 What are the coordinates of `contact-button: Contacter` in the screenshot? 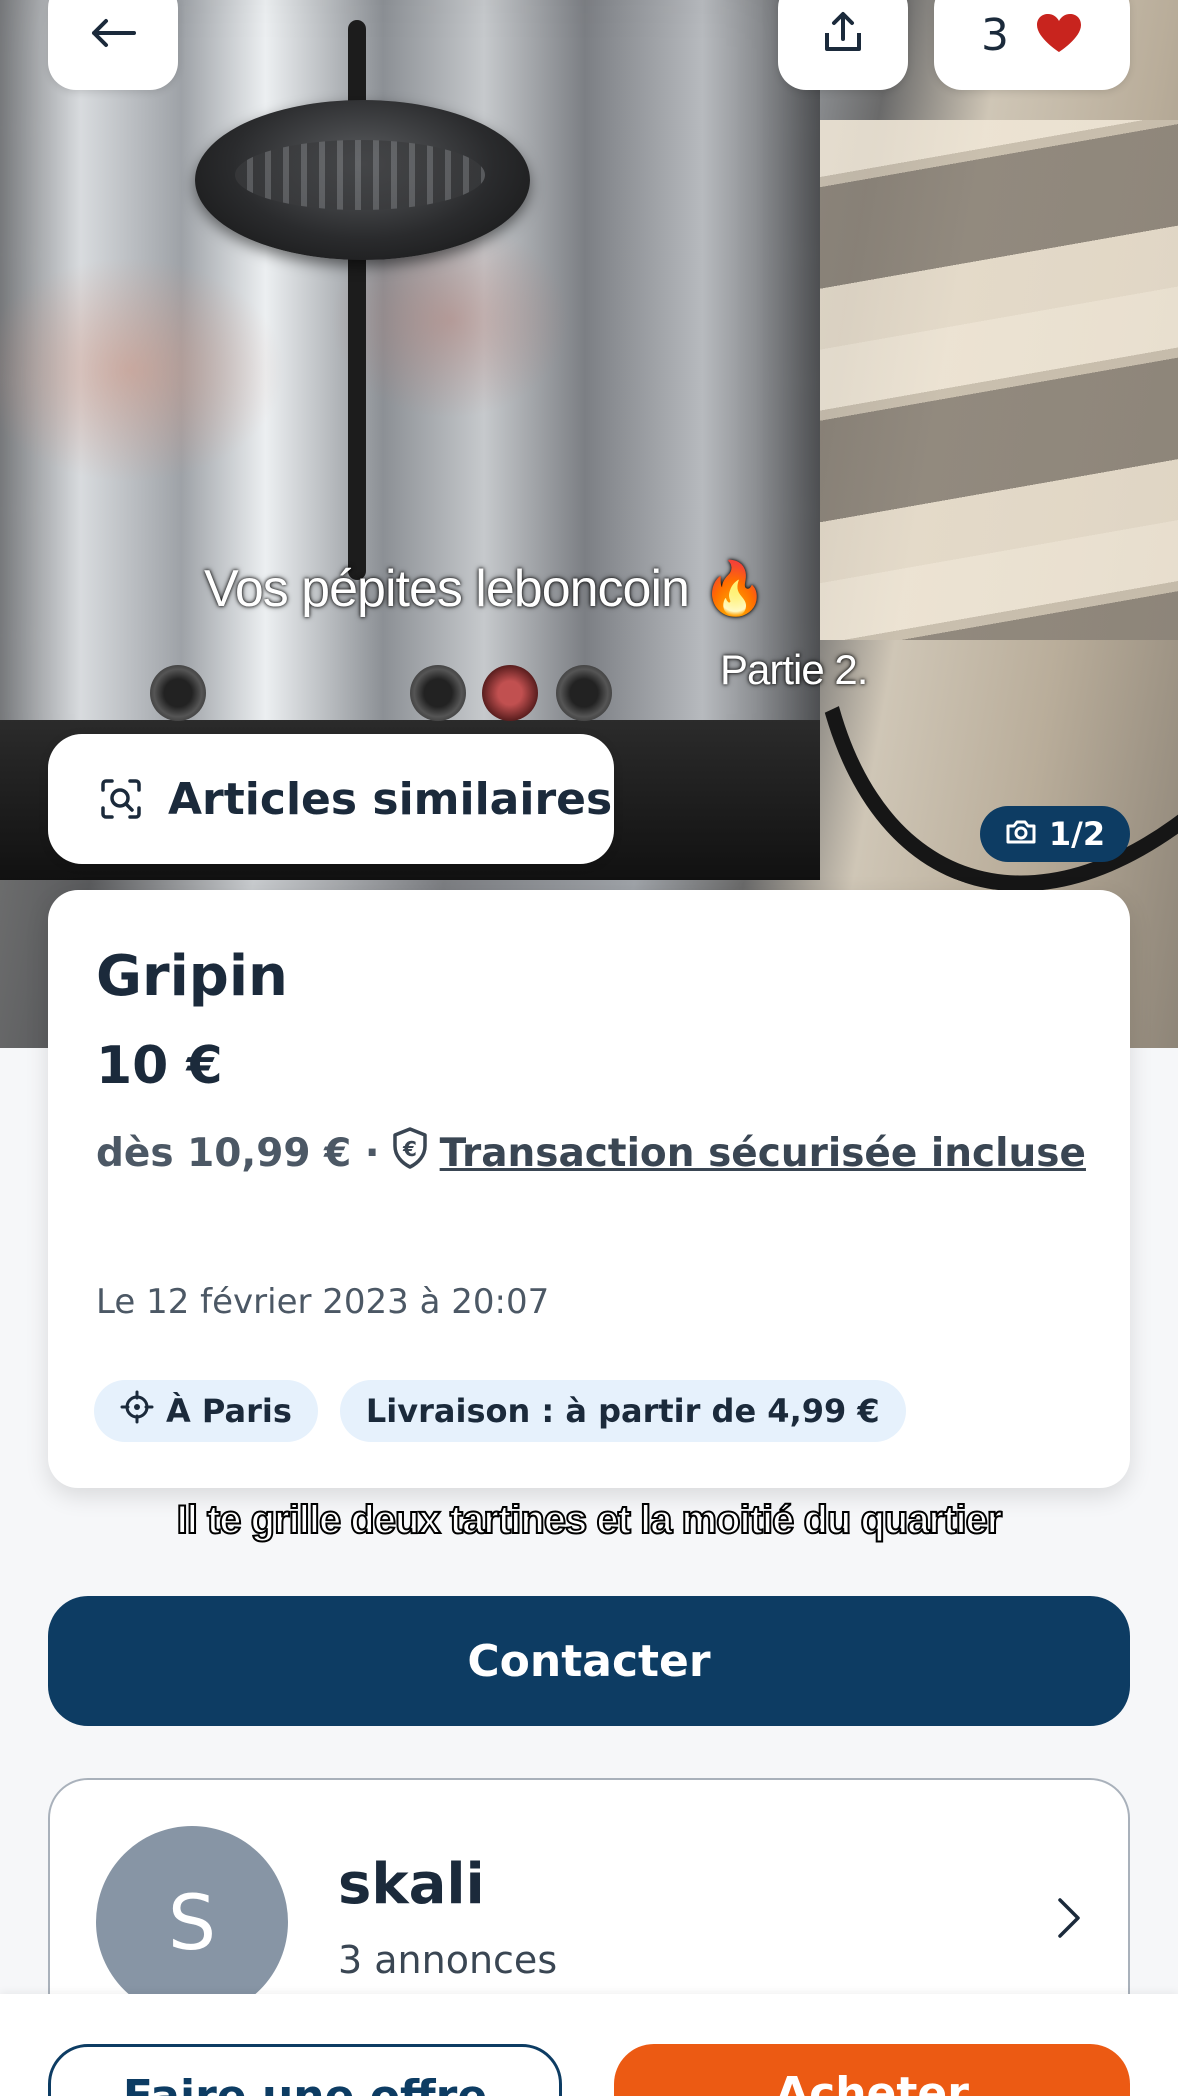 It's located at (589, 1661).